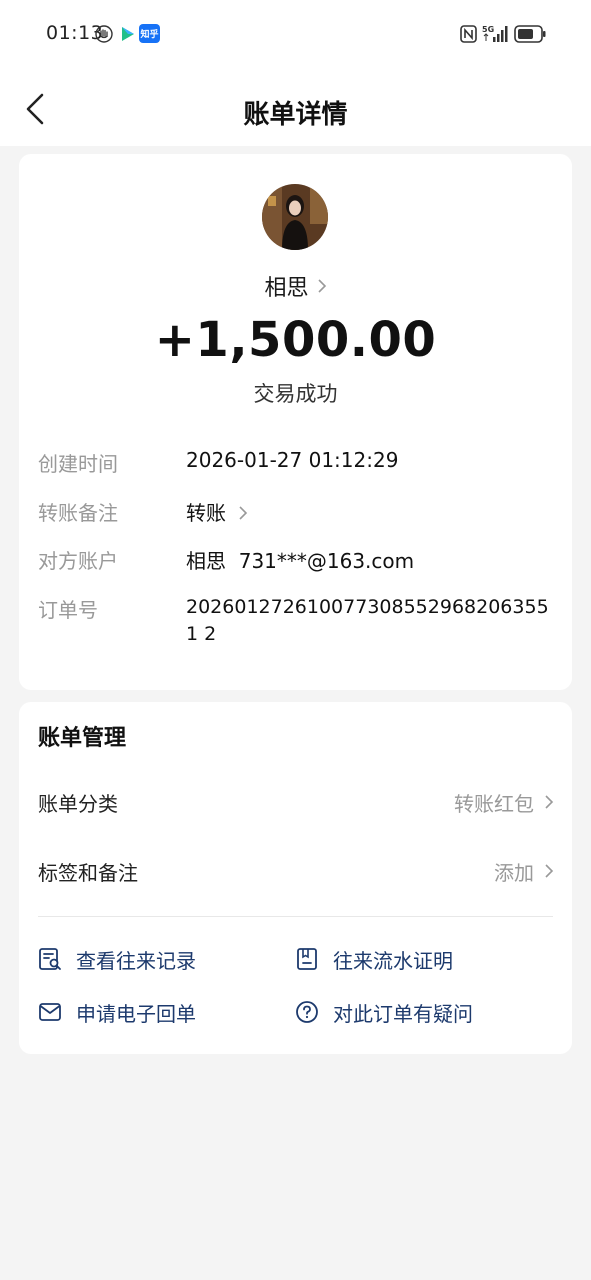 The width and height of the screenshot is (591, 1280). I want to click on order-number-value: 2026012726100773085529682063551 2, so click(367, 620).